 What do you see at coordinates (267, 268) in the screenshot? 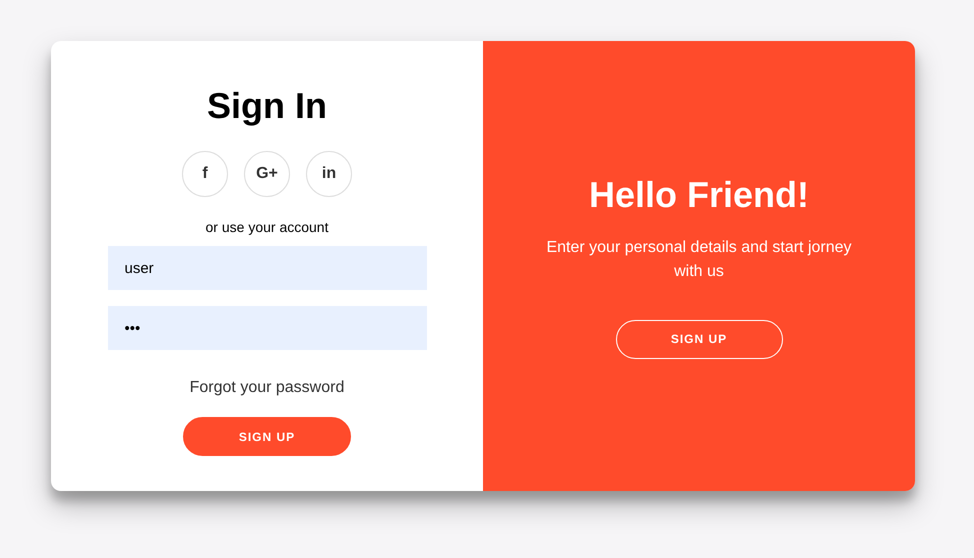
I see `input-field: user` at bounding box center [267, 268].